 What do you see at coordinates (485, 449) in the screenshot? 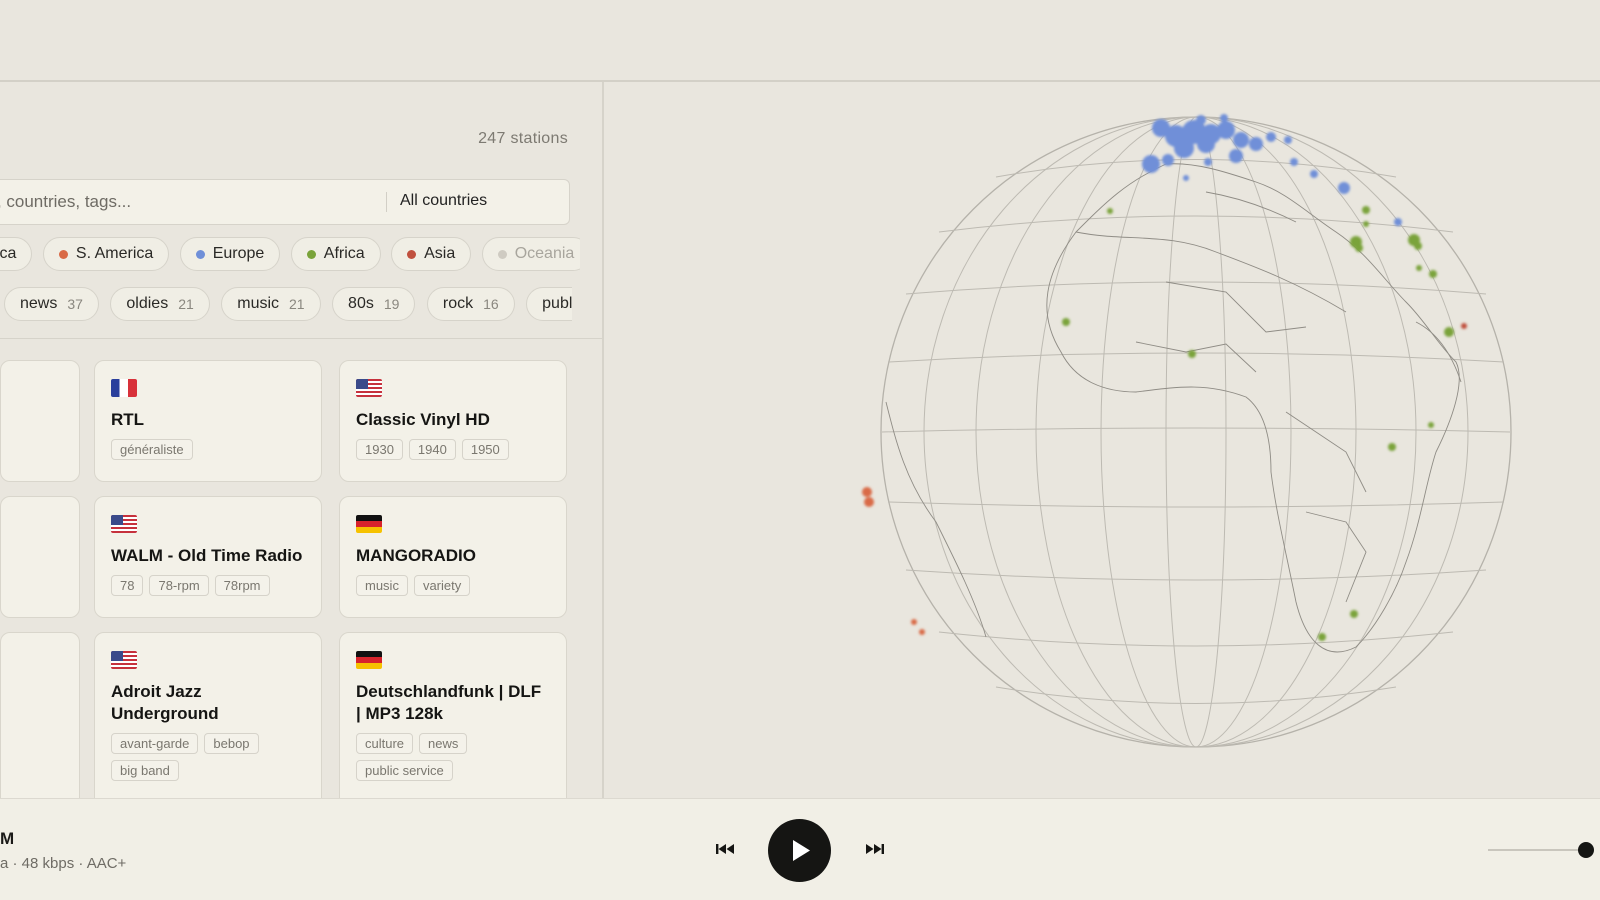
I see `station-tag: 1950` at bounding box center [485, 449].